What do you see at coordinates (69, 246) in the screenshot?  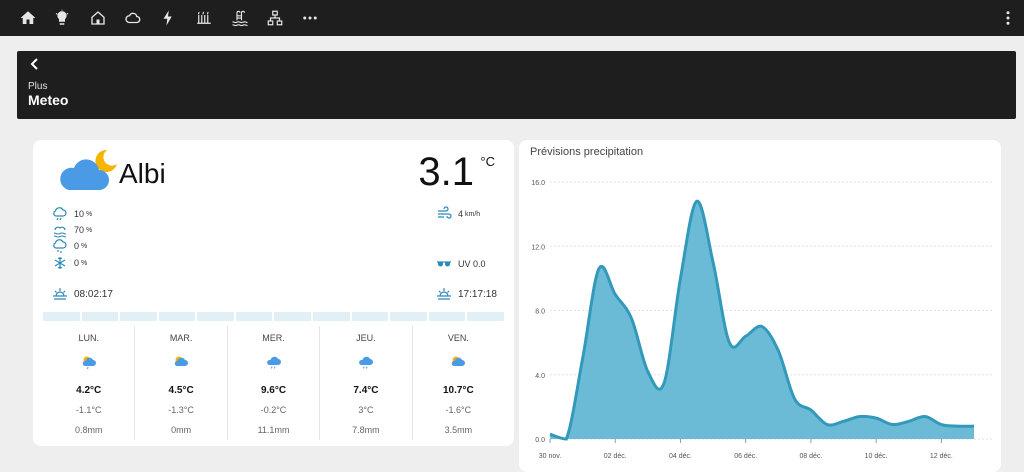 I see `rain-prob-row: 0%` at bounding box center [69, 246].